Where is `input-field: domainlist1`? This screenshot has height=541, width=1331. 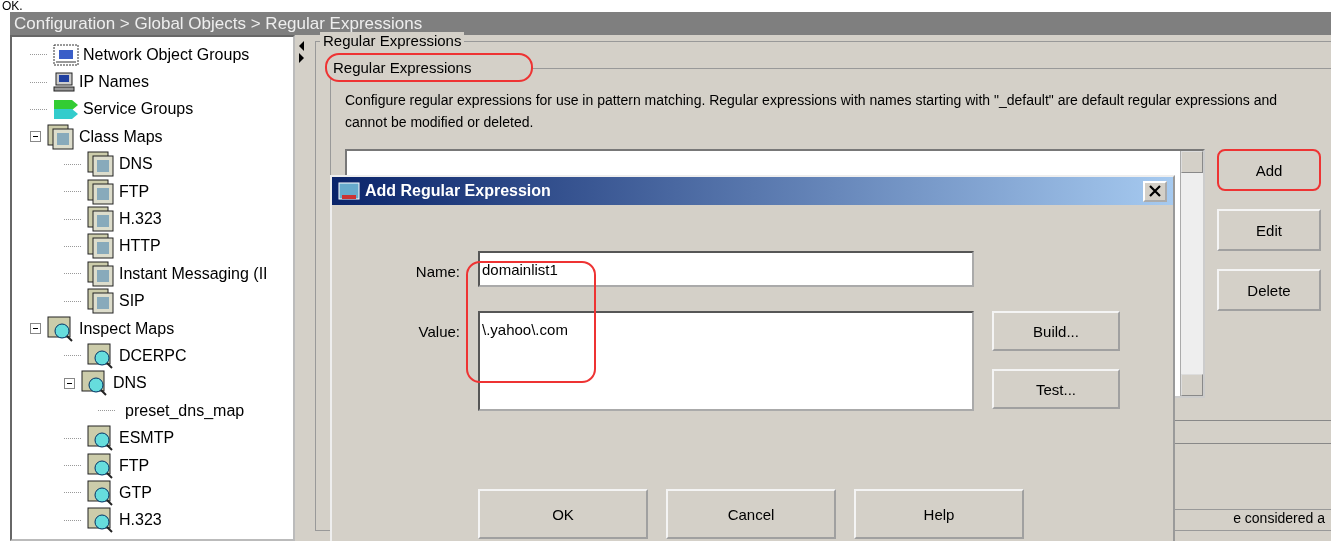
input-field: domainlist1 is located at coordinates (726, 269).